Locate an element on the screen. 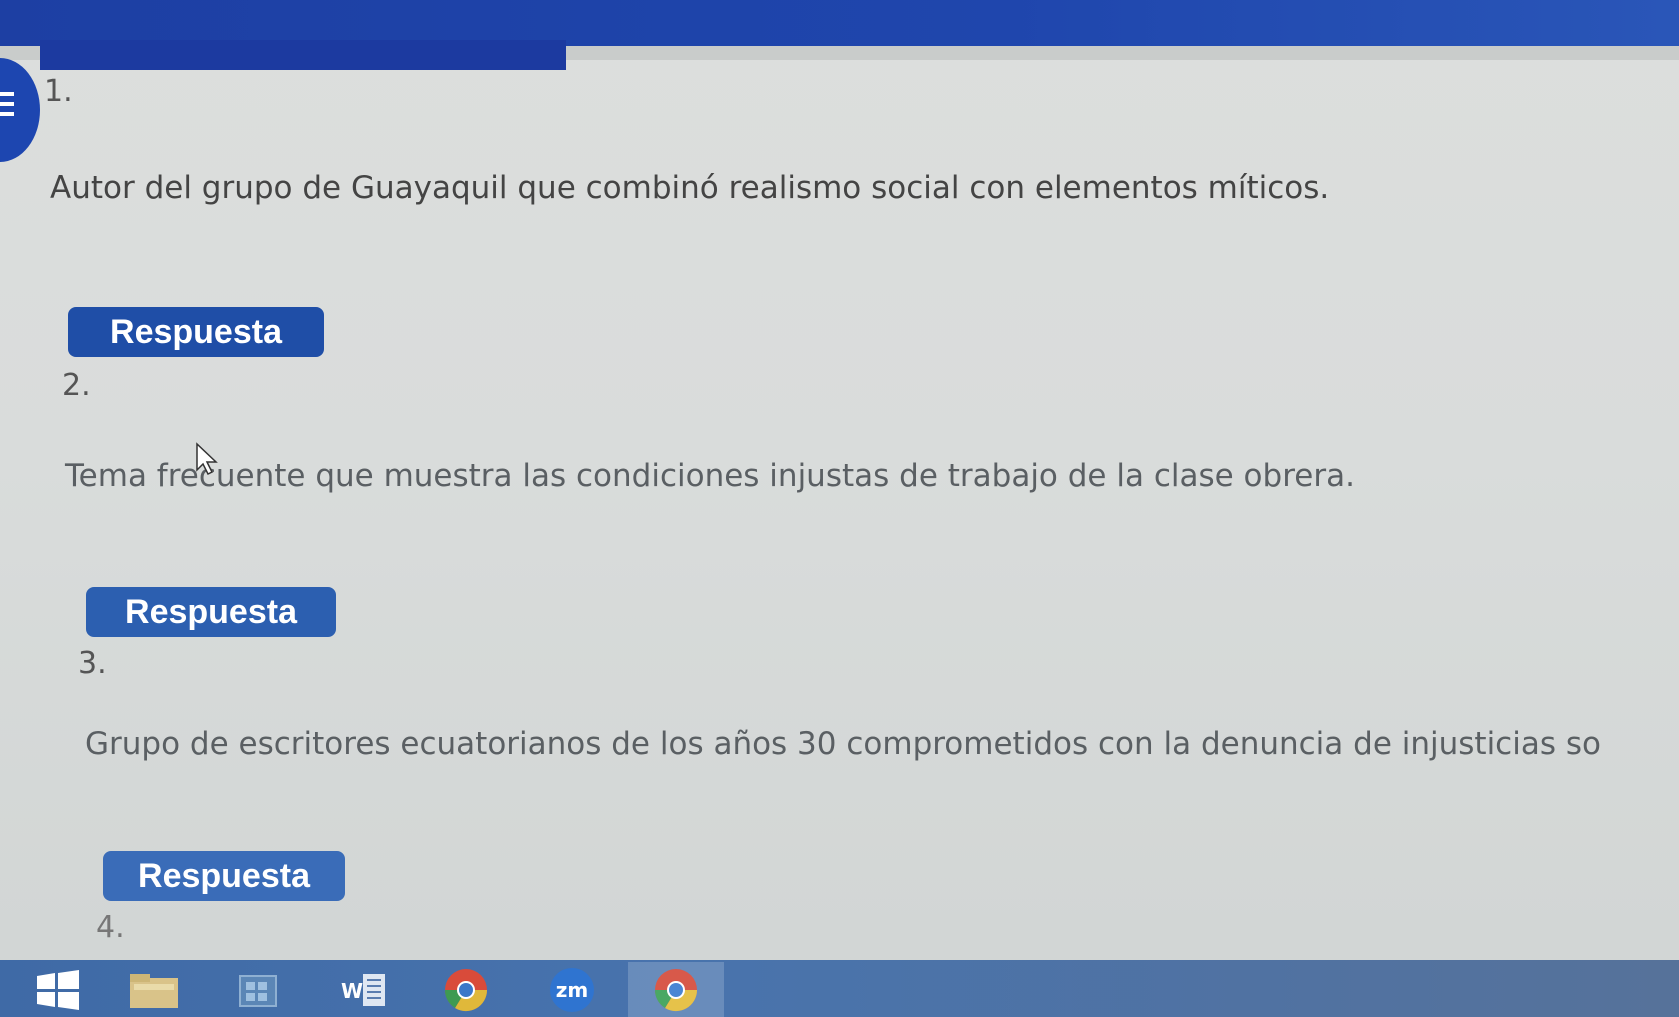 The width and height of the screenshot is (1679, 1017). header-title-bar is located at coordinates (303, 55).